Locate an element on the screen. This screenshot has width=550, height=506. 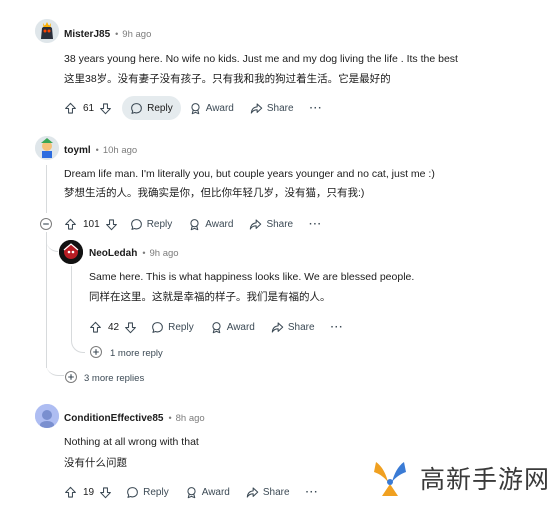
plus-icon is located at coordinates (71, 377).